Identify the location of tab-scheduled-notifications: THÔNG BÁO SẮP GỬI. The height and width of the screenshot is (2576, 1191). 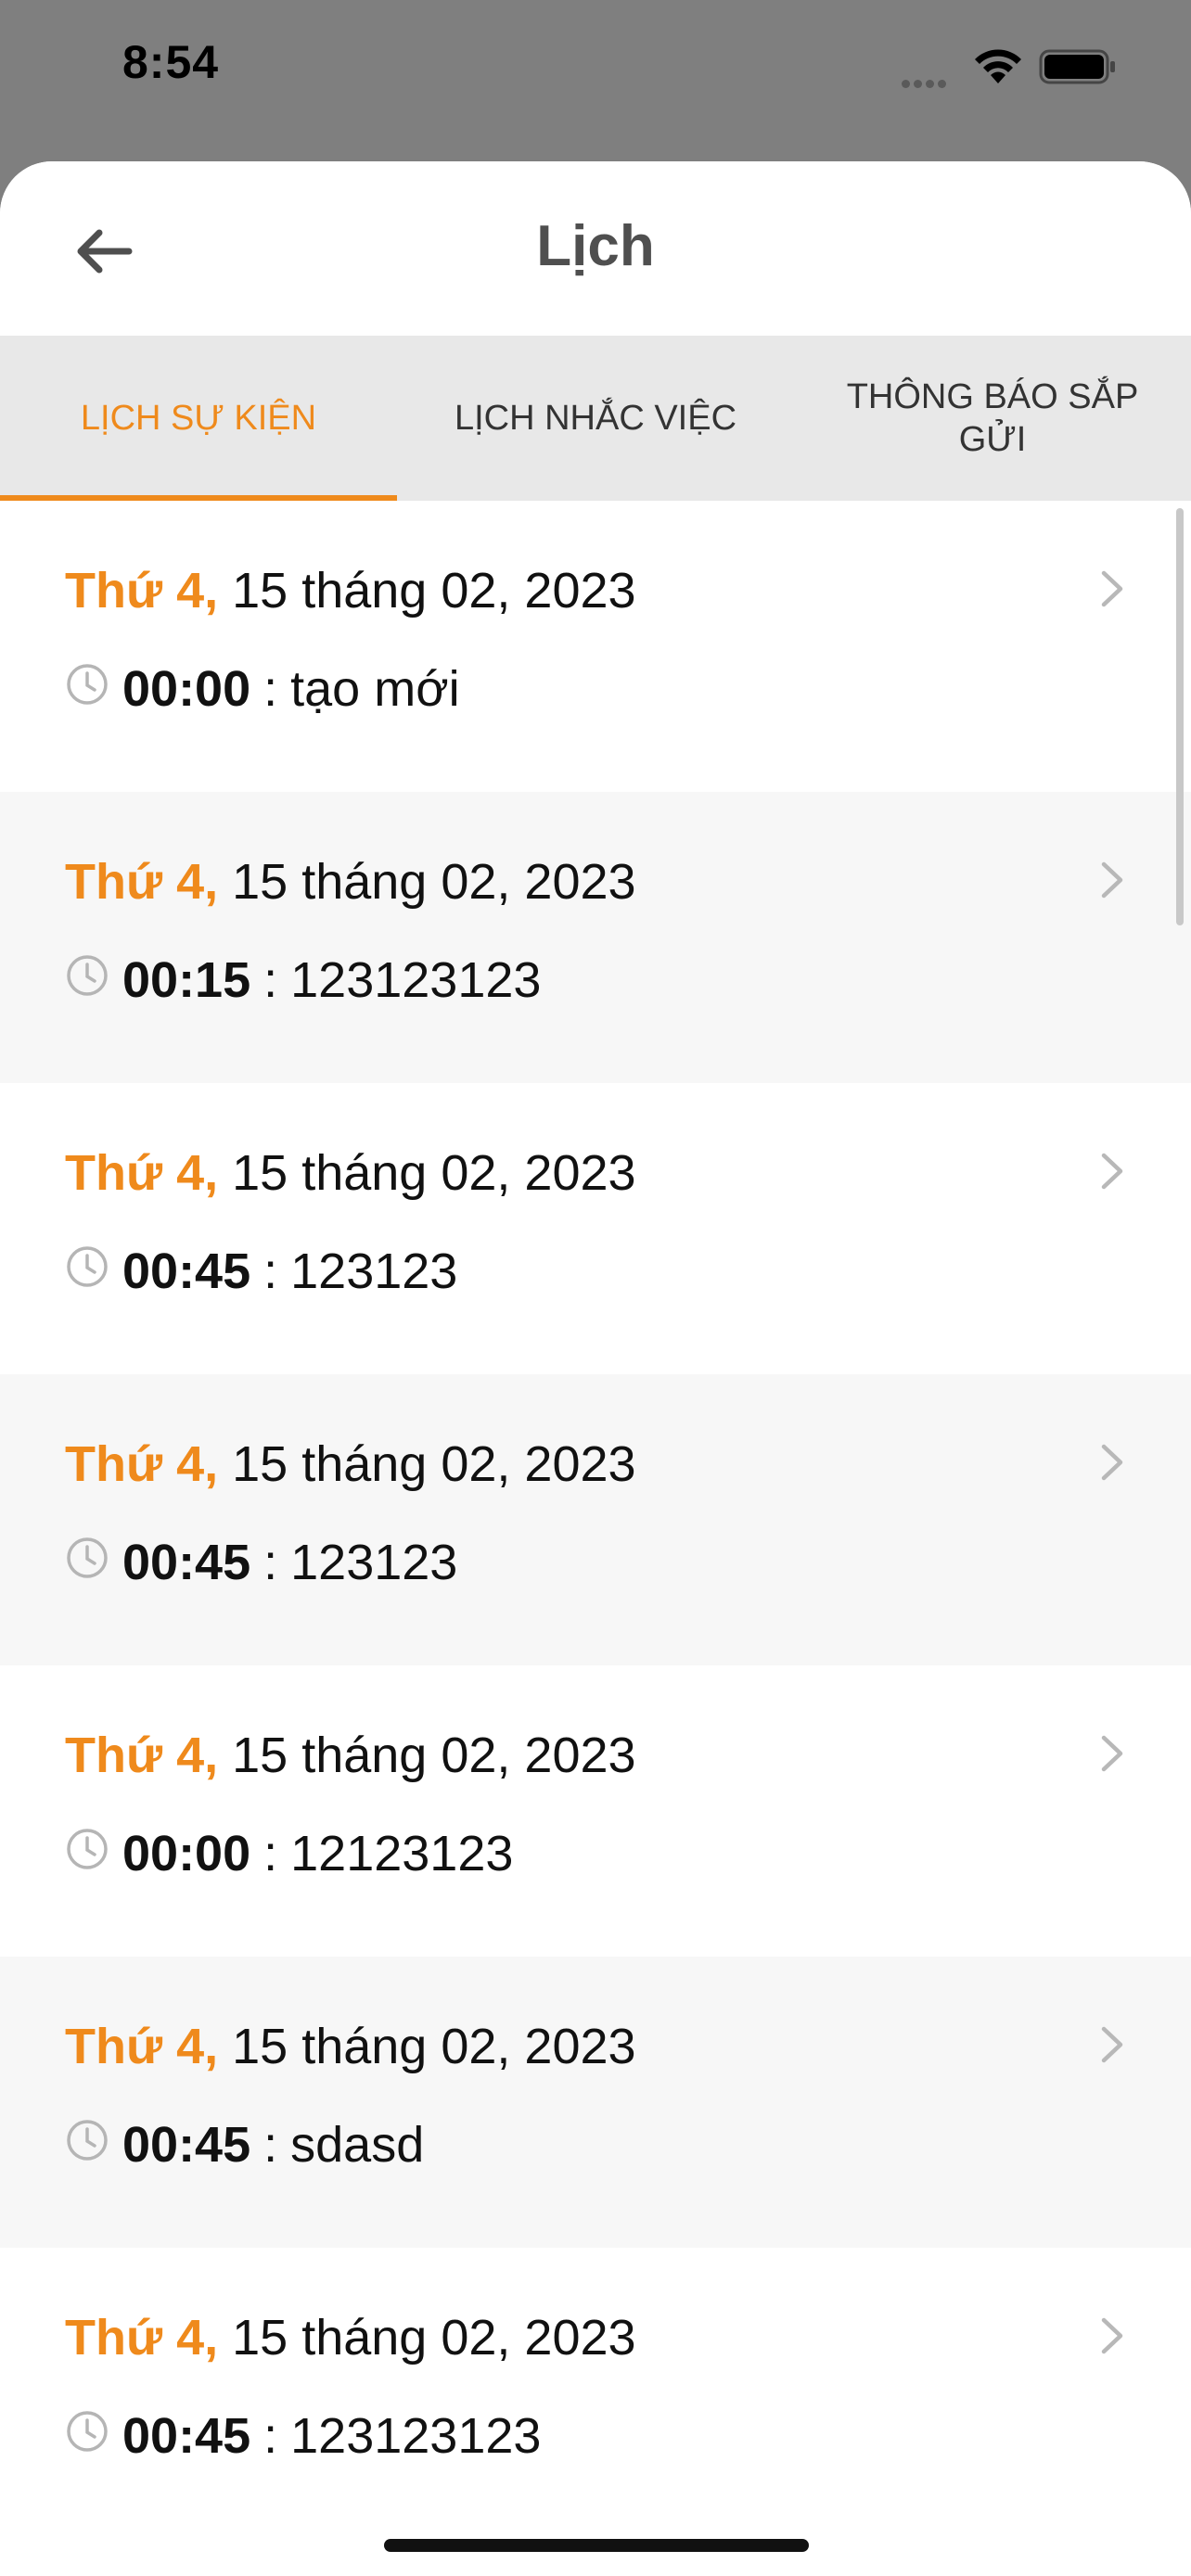
(992, 418).